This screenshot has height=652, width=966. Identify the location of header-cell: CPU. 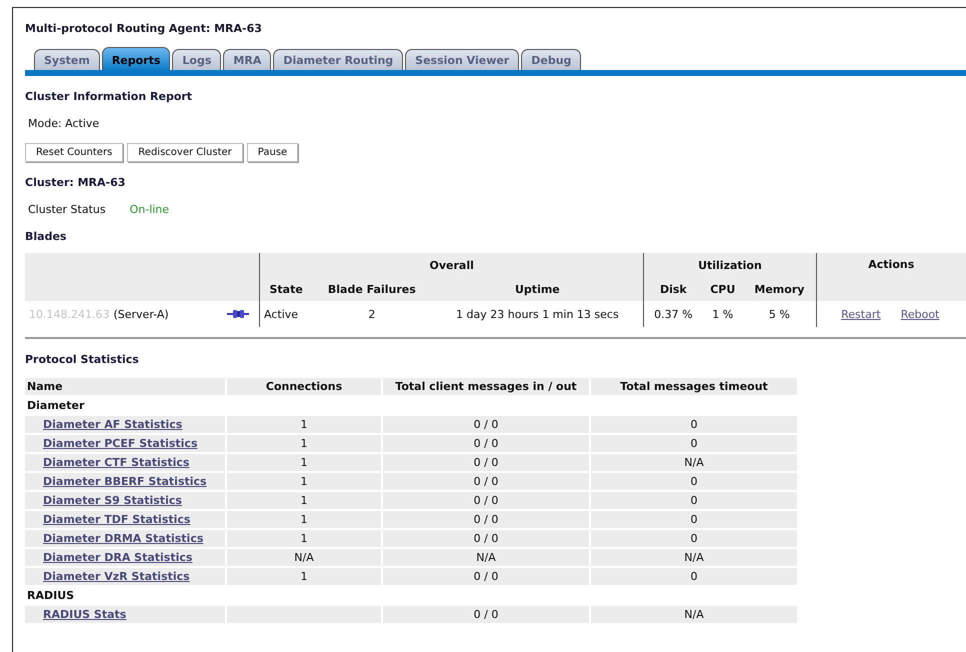
(723, 289).